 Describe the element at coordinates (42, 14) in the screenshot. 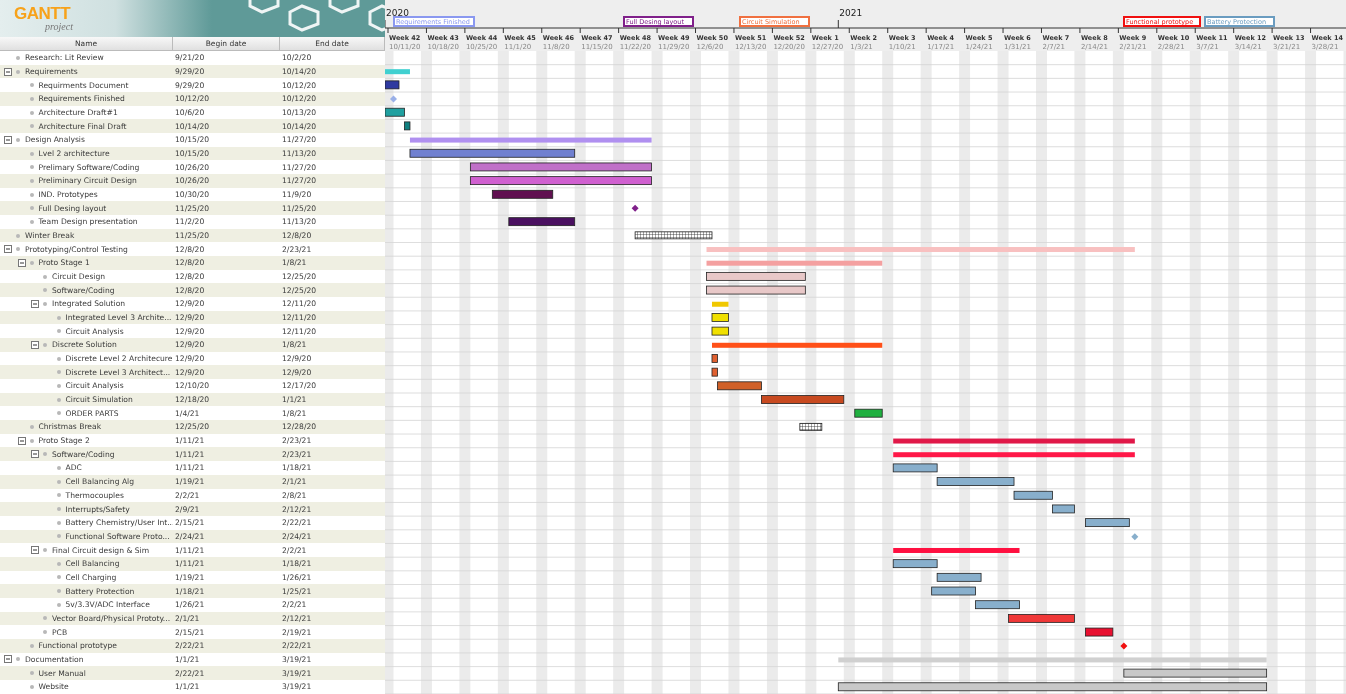

I see `logo-title: GANTT` at that location.